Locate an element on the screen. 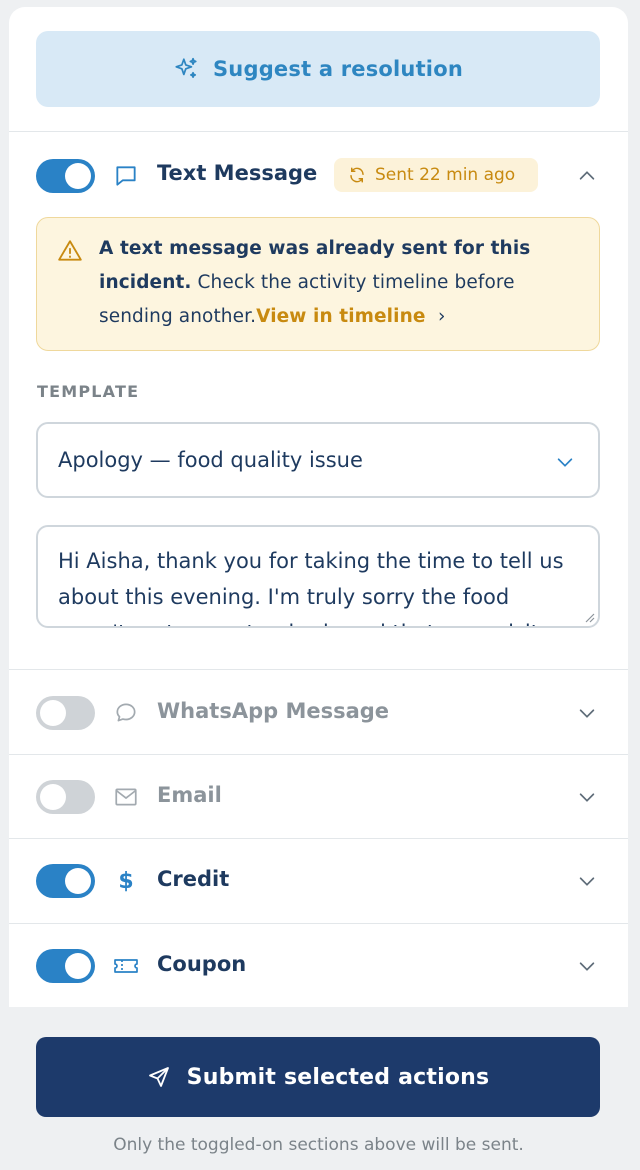 The image size is (640, 1170). suggest-resolution-button: Suggest a resolution is located at coordinates (318, 69).